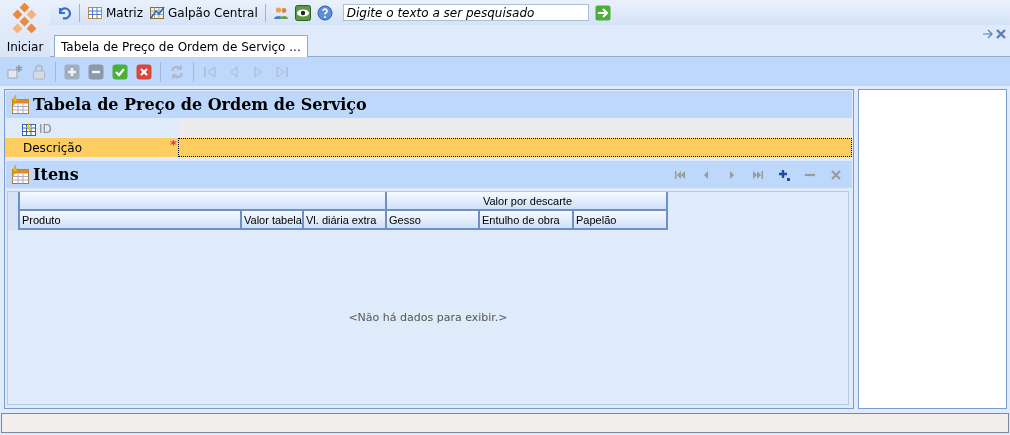 The image size is (1010, 435). What do you see at coordinates (324, 12) in the screenshot?
I see `help-icon` at bounding box center [324, 12].